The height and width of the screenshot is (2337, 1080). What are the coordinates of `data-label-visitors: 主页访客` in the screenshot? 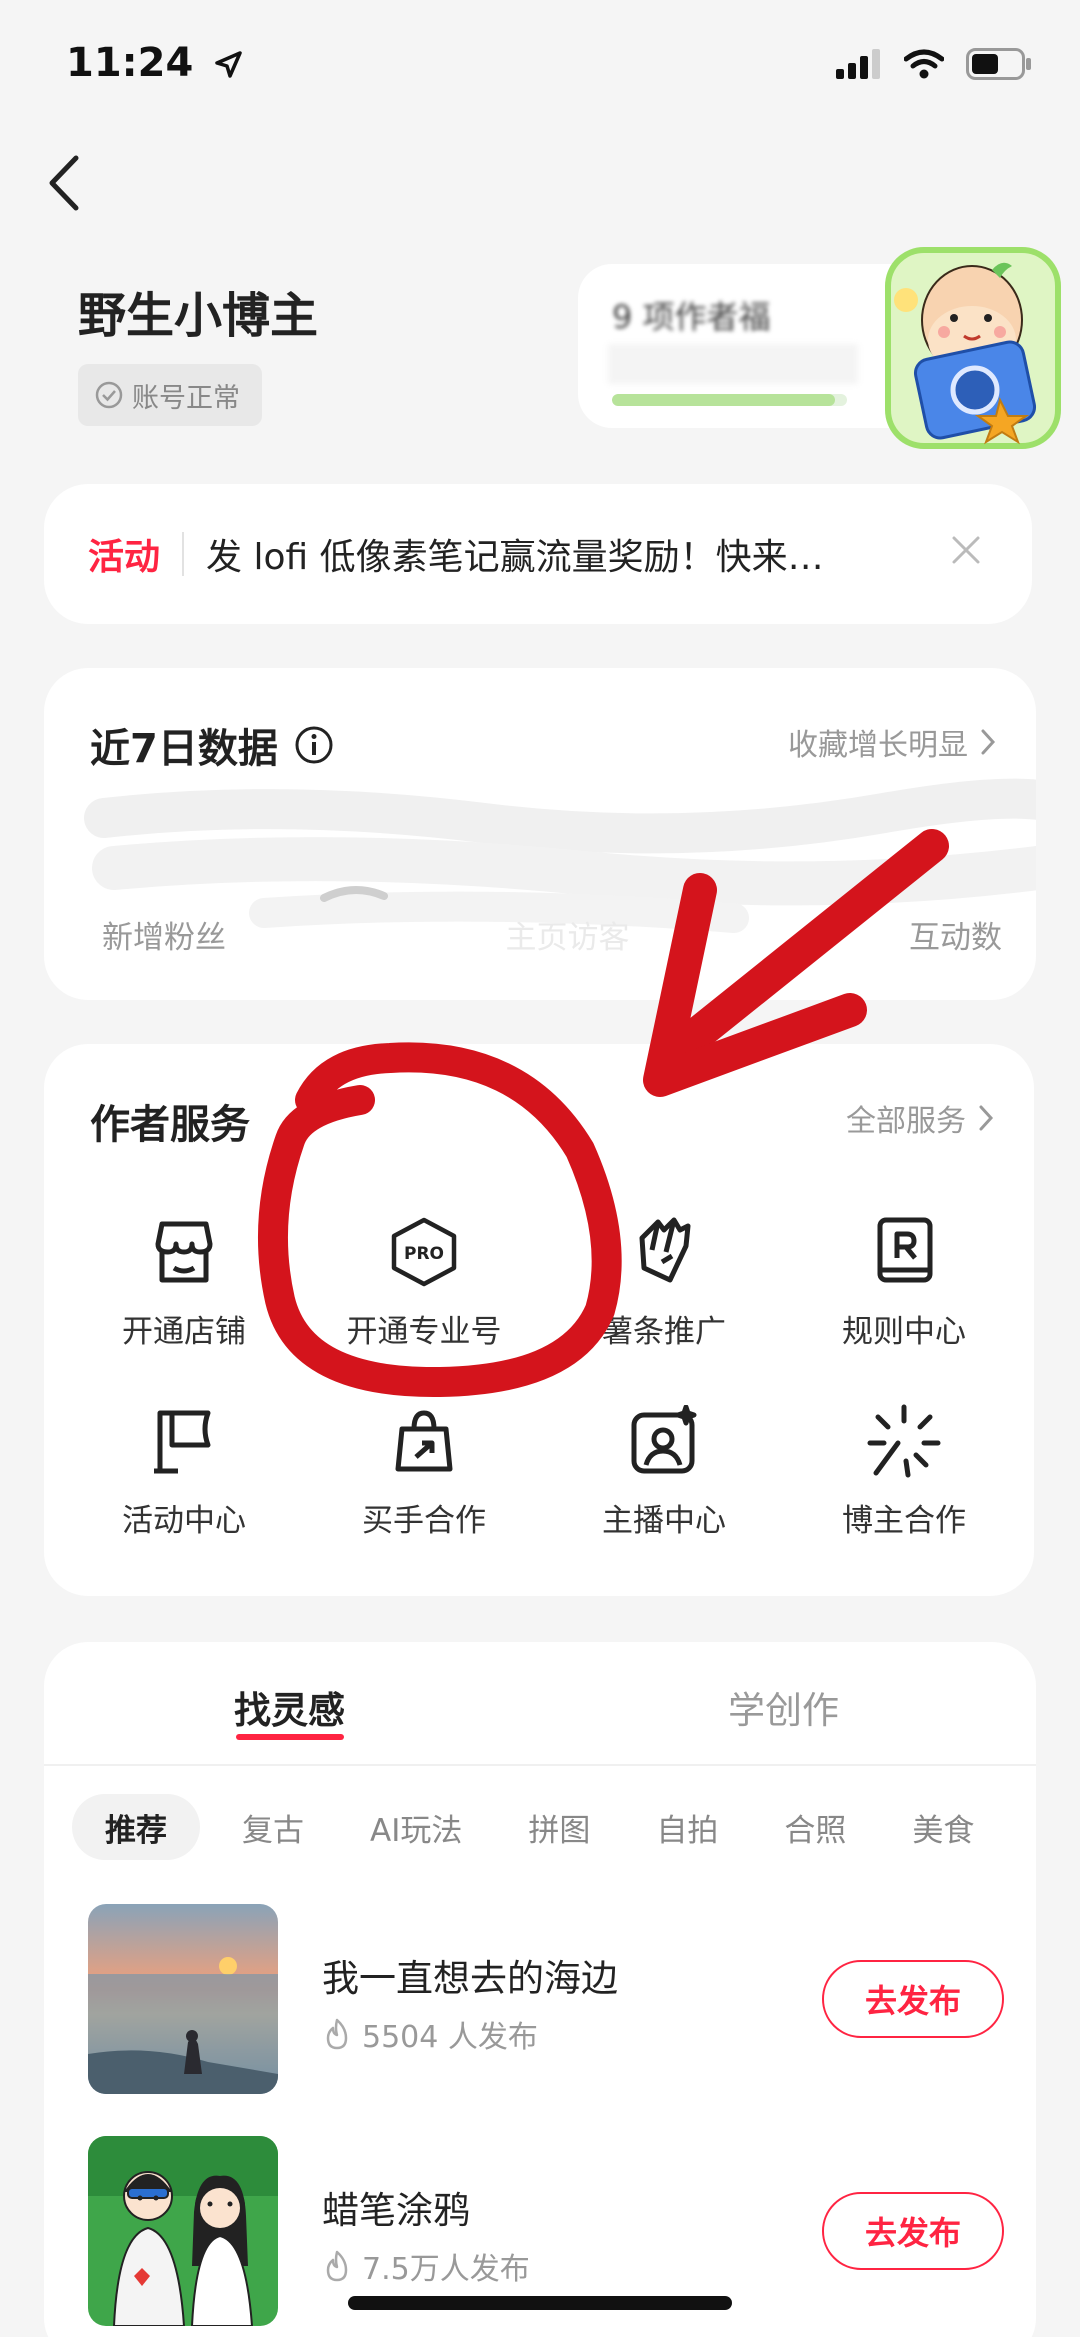 It's located at (567, 938).